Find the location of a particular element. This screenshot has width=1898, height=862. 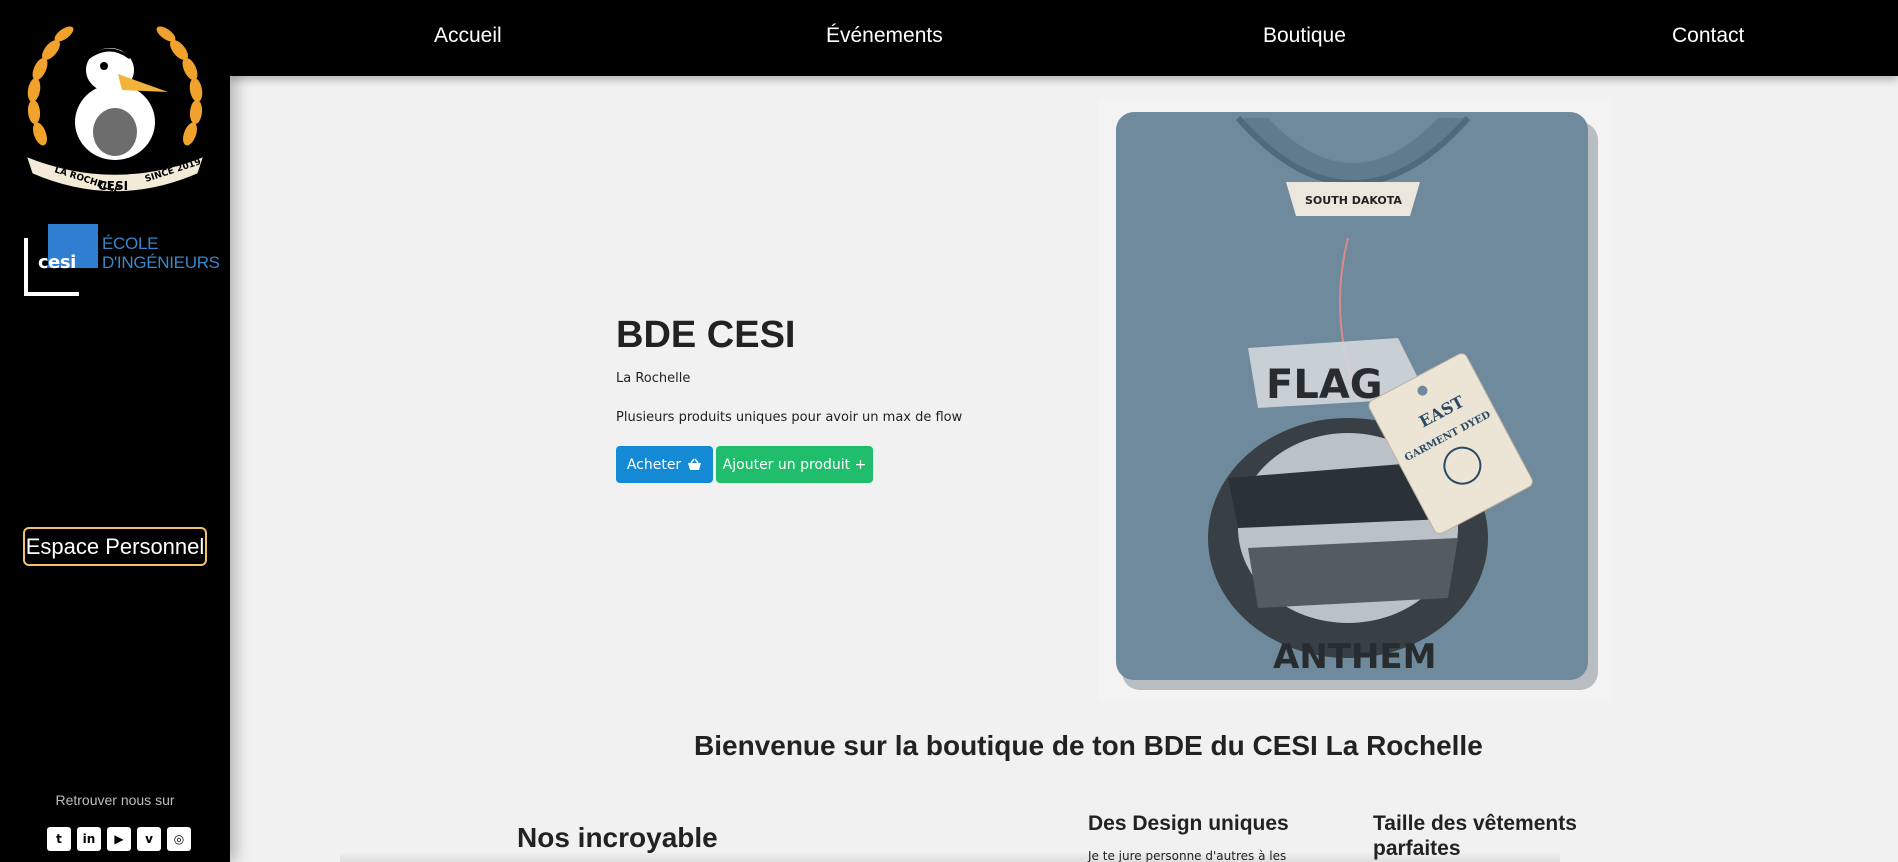

basket-icon is located at coordinates (695, 464).